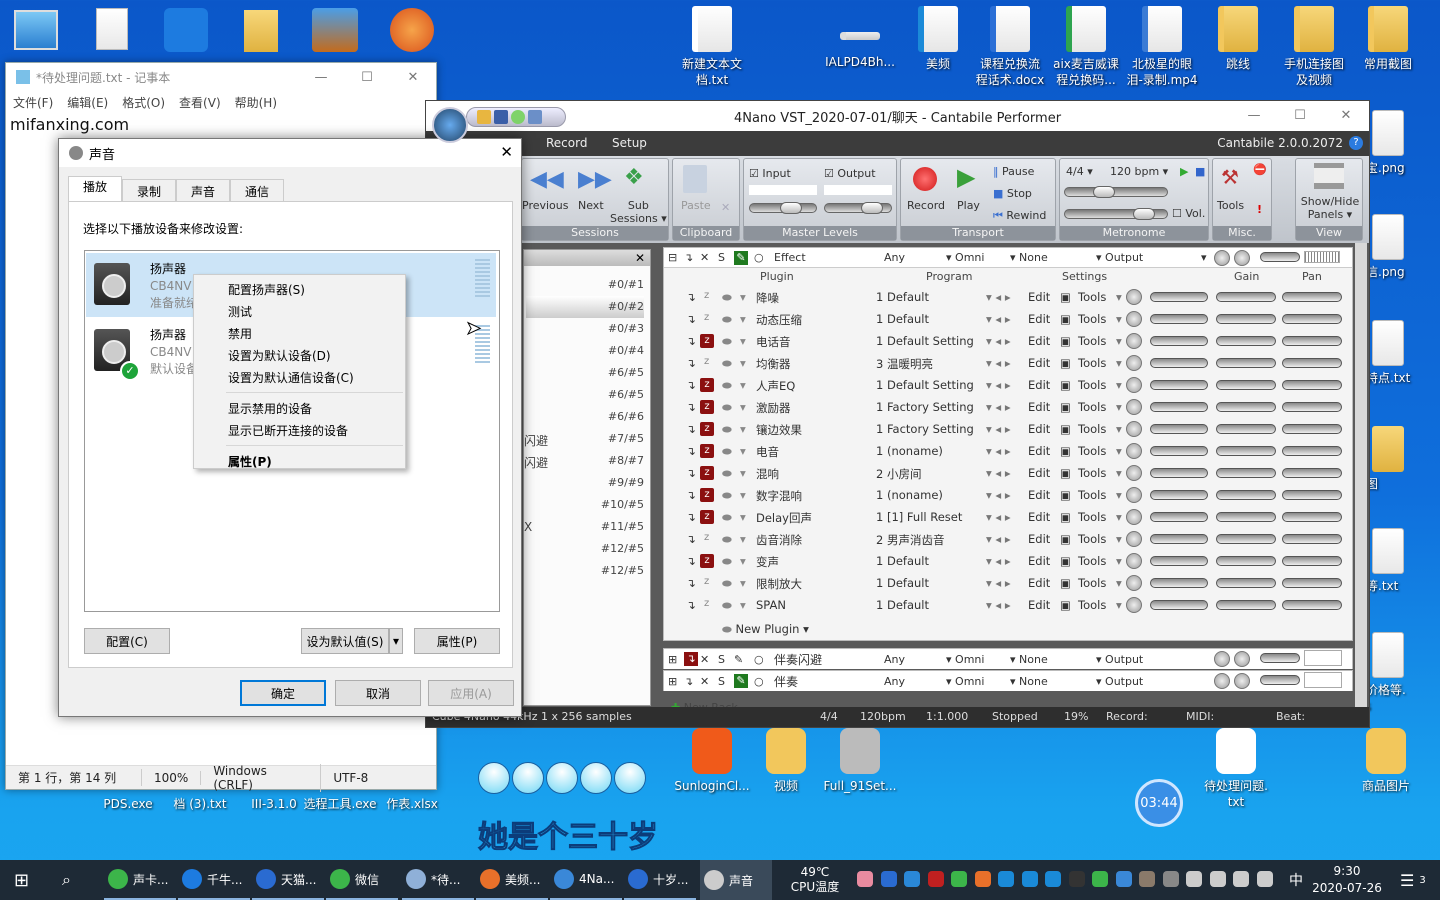  What do you see at coordinates (1300, 115) in the screenshot?
I see `maximize-button: ☐` at bounding box center [1300, 115].